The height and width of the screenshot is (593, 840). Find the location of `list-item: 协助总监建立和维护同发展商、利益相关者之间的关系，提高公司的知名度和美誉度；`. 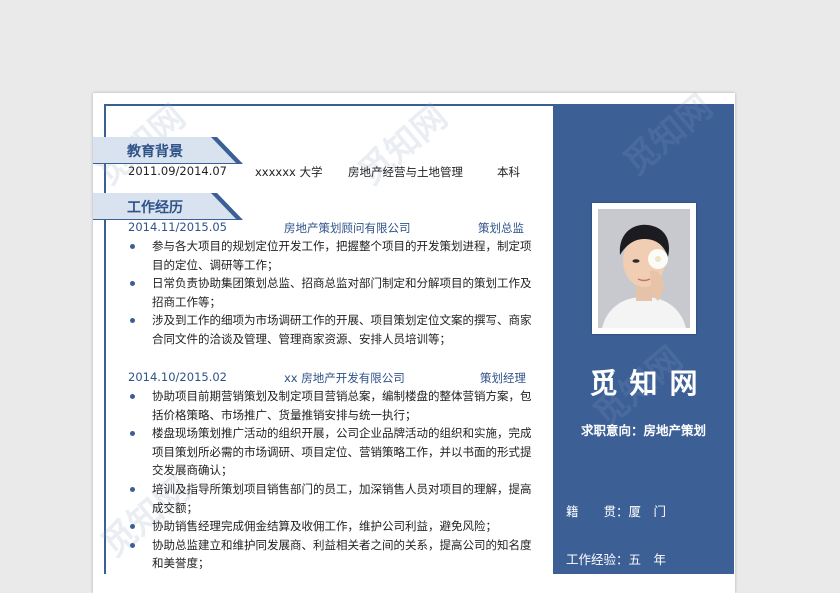

list-item: 协助总监建立和维护同发展商、利益相关者之间的关系，提高公司的知名度和美誉度； is located at coordinates (330, 554).